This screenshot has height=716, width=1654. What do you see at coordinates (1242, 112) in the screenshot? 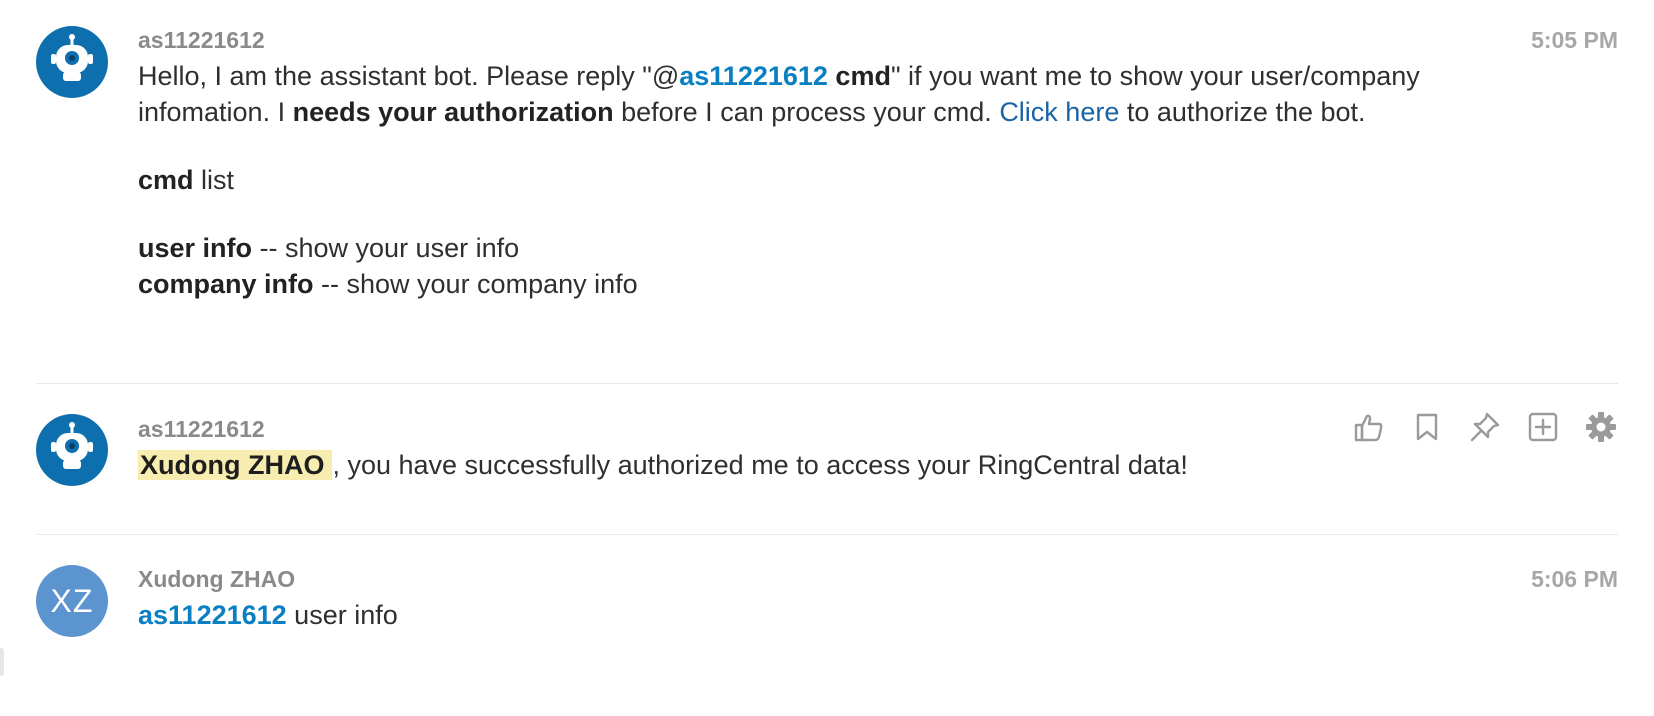
I see `intro-text-end: to authorize the bot.` at bounding box center [1242, 112].